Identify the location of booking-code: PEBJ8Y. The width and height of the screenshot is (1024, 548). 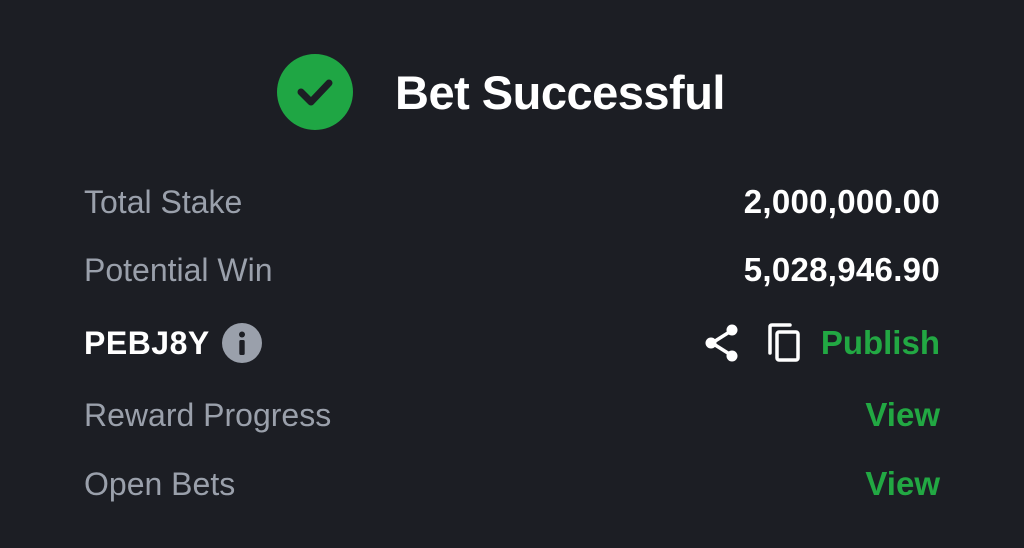
(147, 342).